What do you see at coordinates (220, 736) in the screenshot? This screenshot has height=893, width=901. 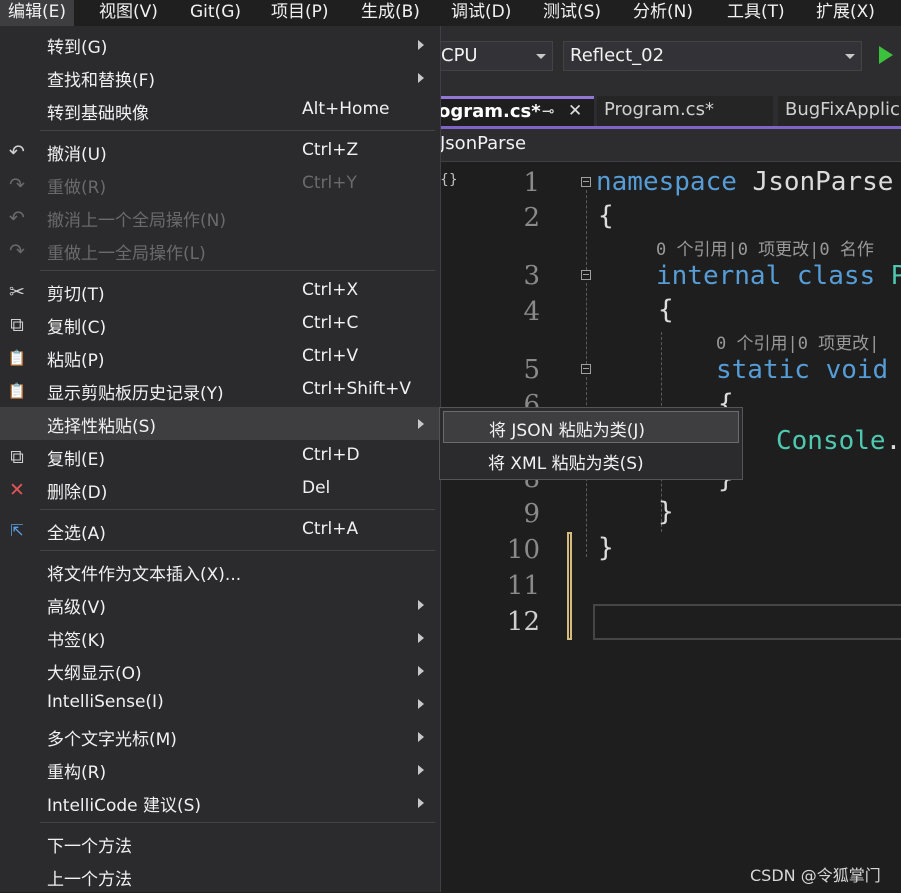 I see `menu-item-multi-caret: 多个文字光标(M)` at bounding box center [220, 736].